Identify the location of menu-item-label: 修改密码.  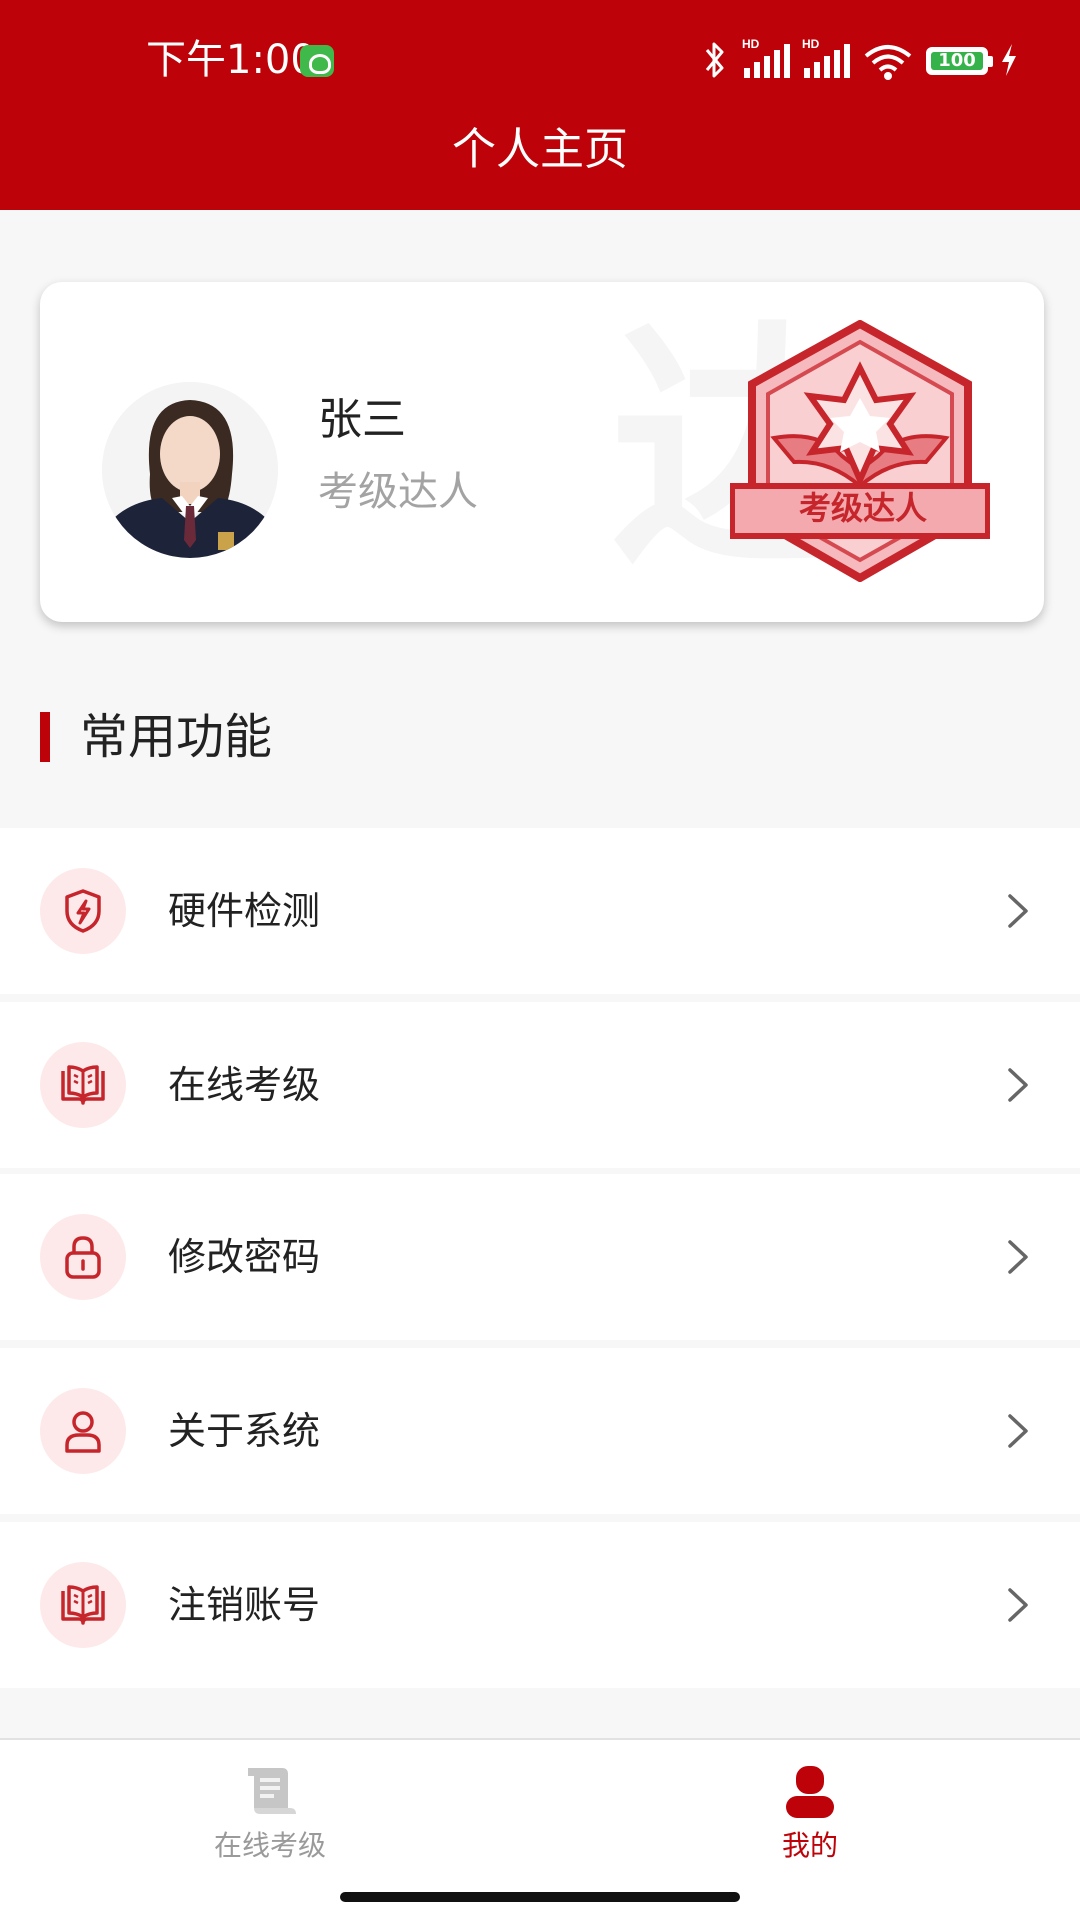
(244, 1257).